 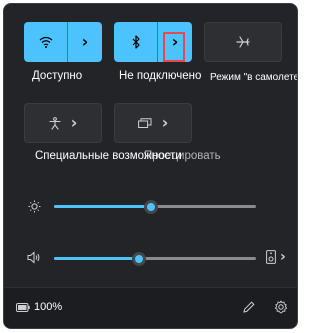 I want to click on wifi-tile: ›, so click(x=63, y=42).